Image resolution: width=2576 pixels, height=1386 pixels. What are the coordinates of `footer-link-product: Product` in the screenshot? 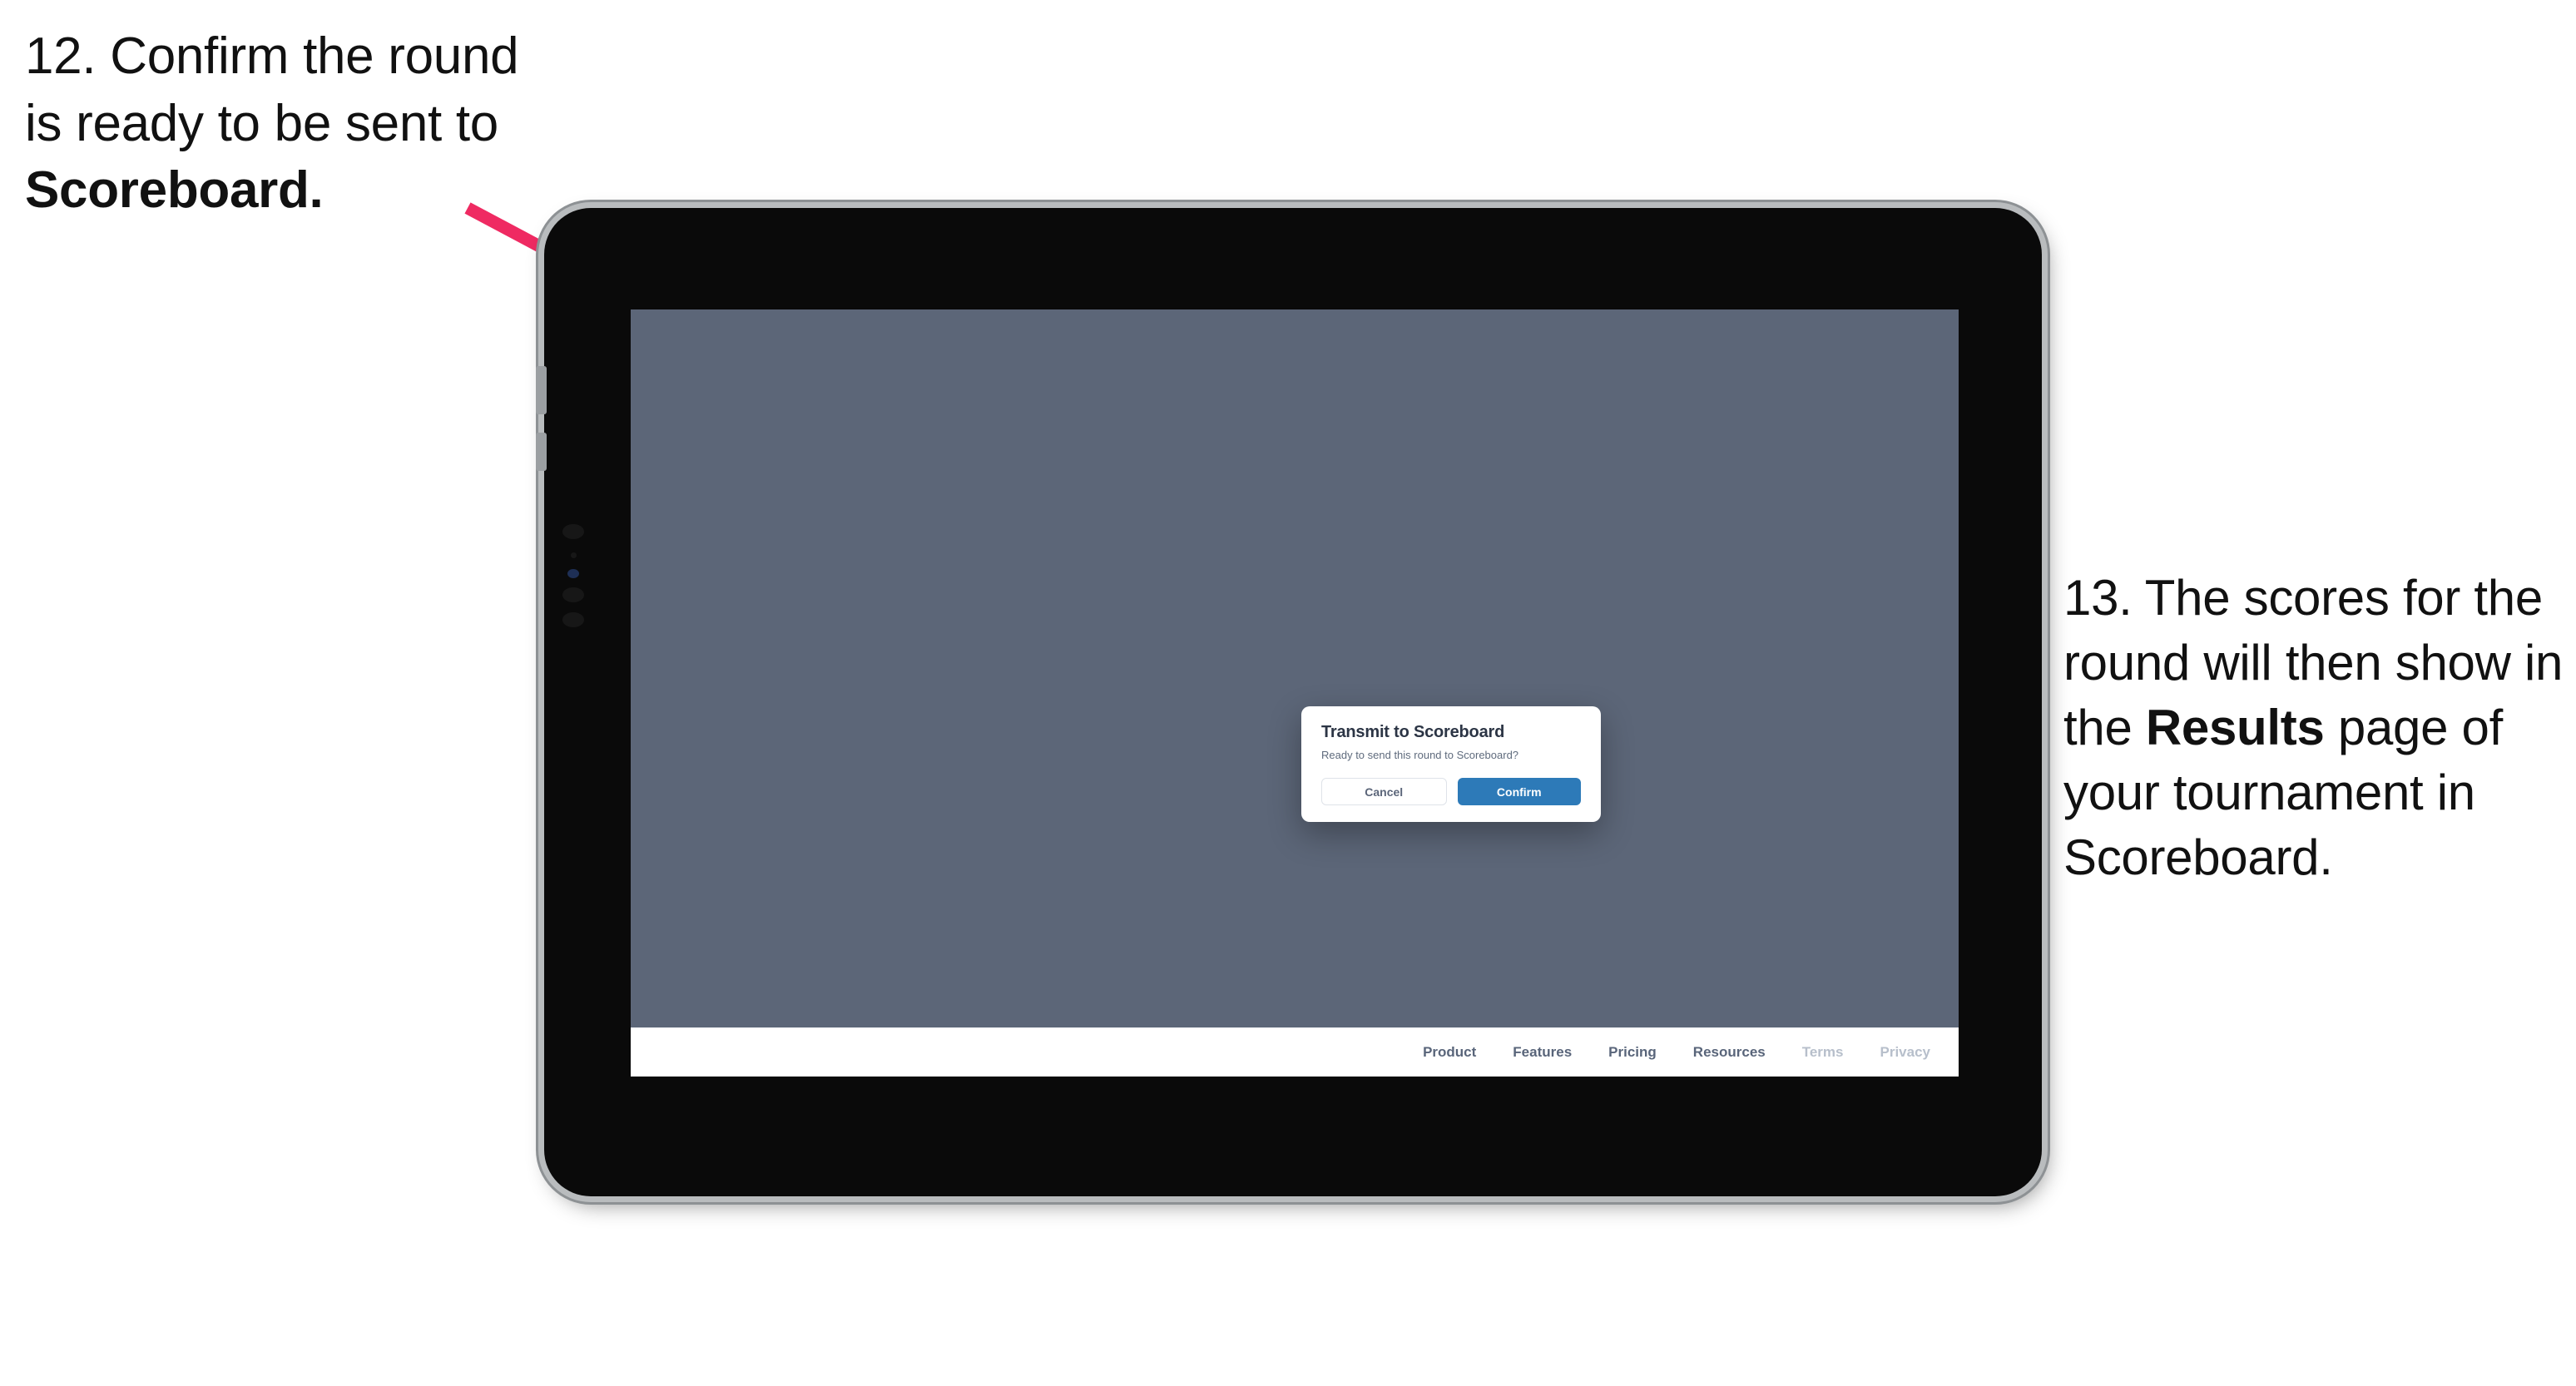 It's located at (1449, 1052).